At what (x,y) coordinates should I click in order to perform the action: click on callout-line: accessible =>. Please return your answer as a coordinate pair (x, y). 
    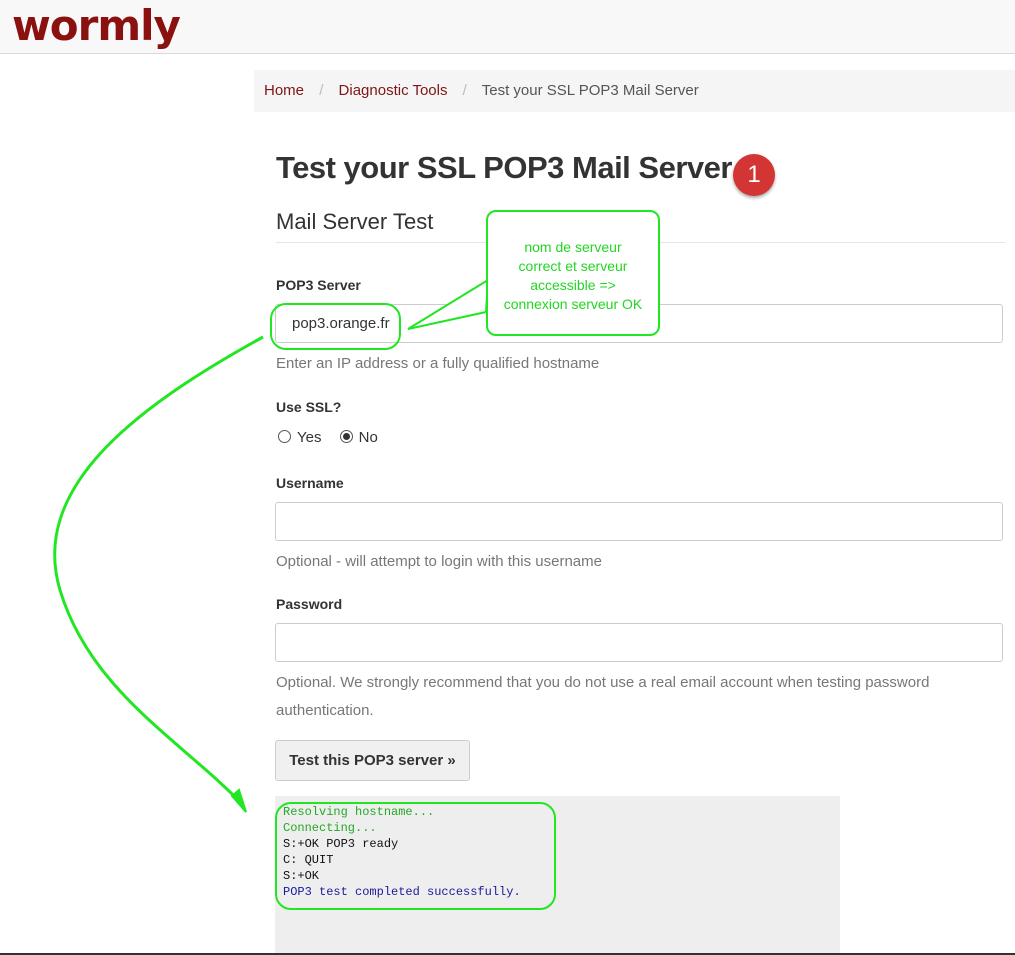
    Looking at the image, I should click on (573, 285).